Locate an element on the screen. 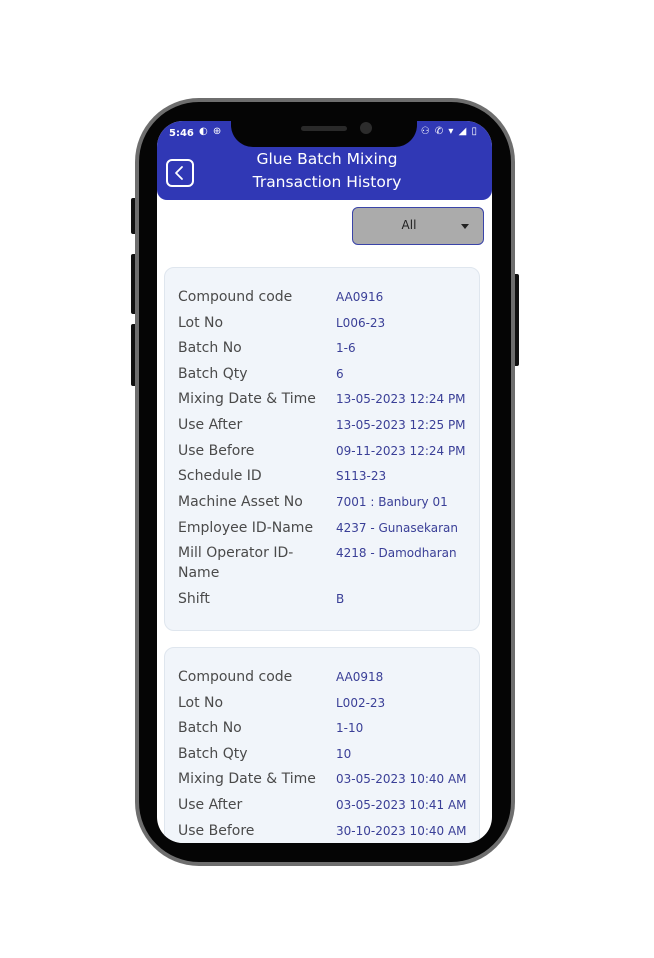  status-time: 5:46 is located at coordinates (181, 133).